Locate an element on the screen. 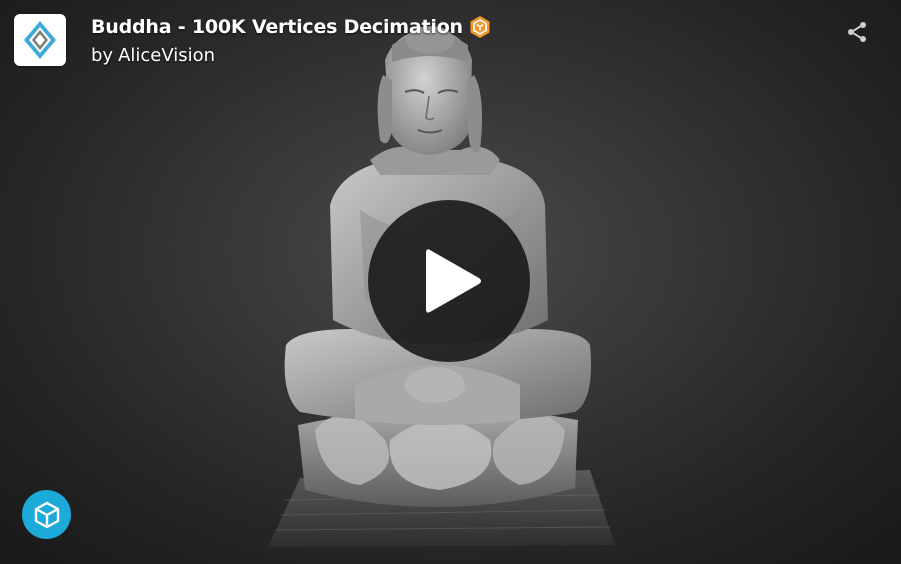 The height and width of the screenshot is (564, 901). author-prefix: by is located at coordinates (102, 55).